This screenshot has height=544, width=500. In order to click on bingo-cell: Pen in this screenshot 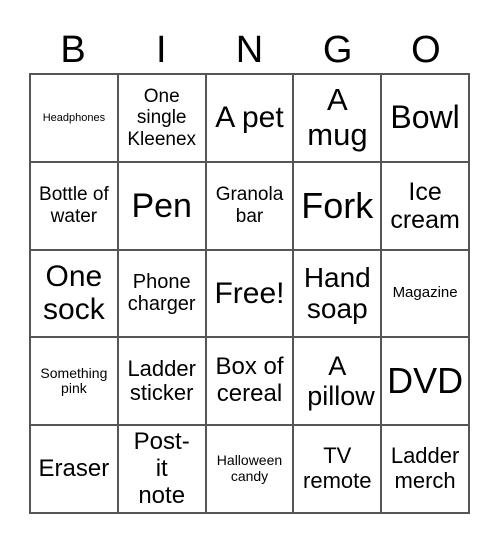, I will do `click(161, 205)`.